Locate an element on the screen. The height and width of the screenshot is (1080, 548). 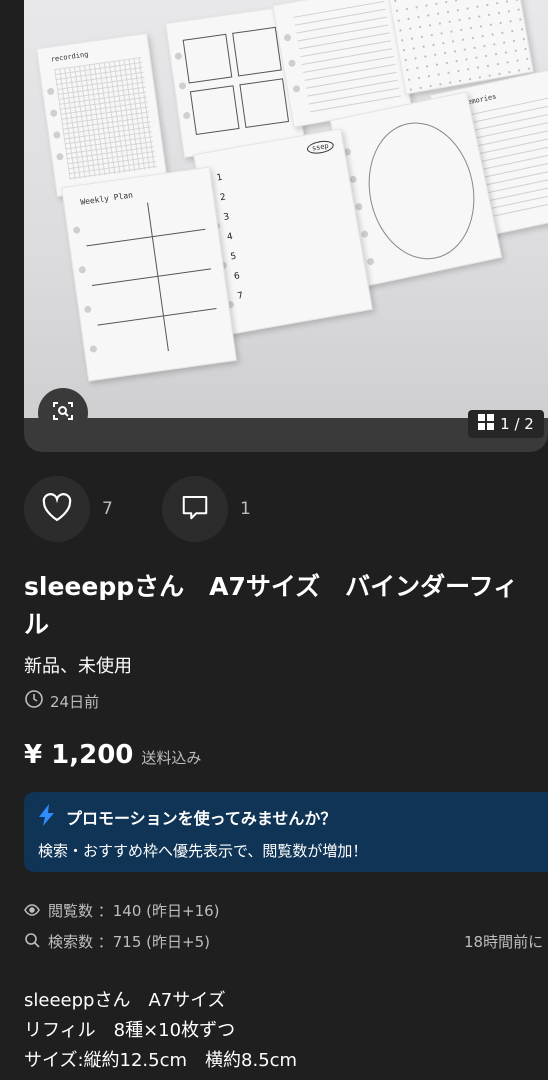
image-search-button is located at coordinates (63, 413).